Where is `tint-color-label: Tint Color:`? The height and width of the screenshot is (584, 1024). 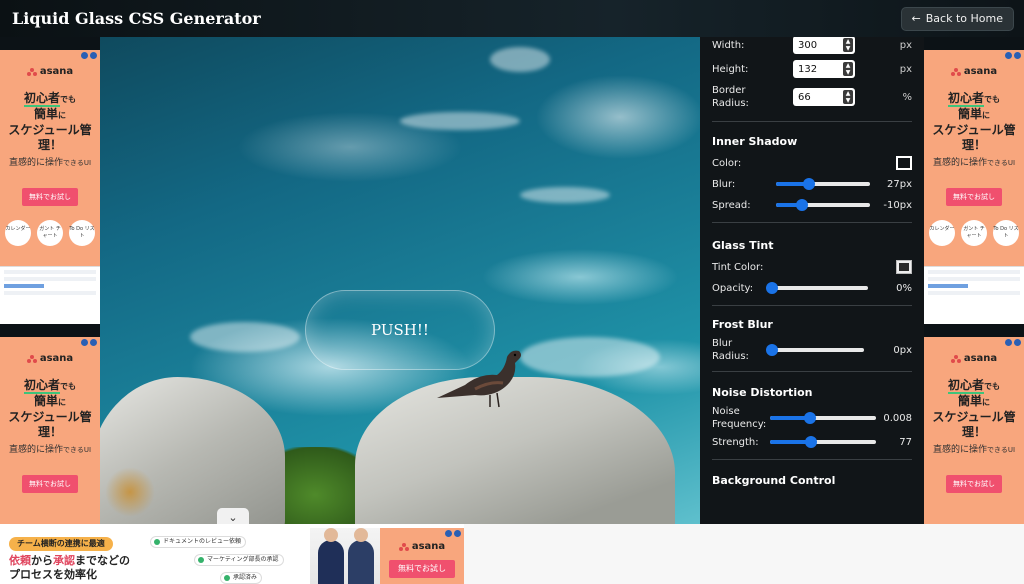
tint-color-label: Tint Color: is located at coordinates (738, 267).